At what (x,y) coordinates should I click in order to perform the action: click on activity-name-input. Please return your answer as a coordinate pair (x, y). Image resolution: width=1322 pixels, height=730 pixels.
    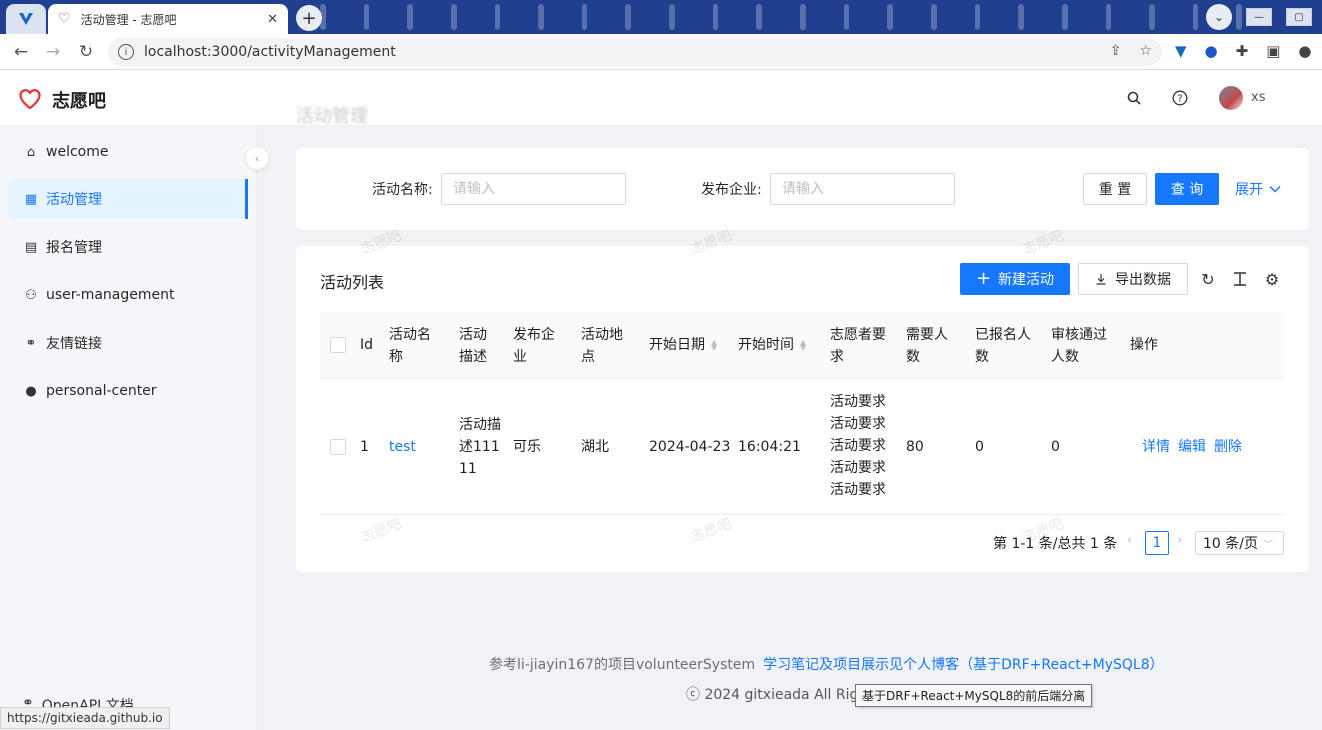
    Looking at the image, I should click on (533, 189).